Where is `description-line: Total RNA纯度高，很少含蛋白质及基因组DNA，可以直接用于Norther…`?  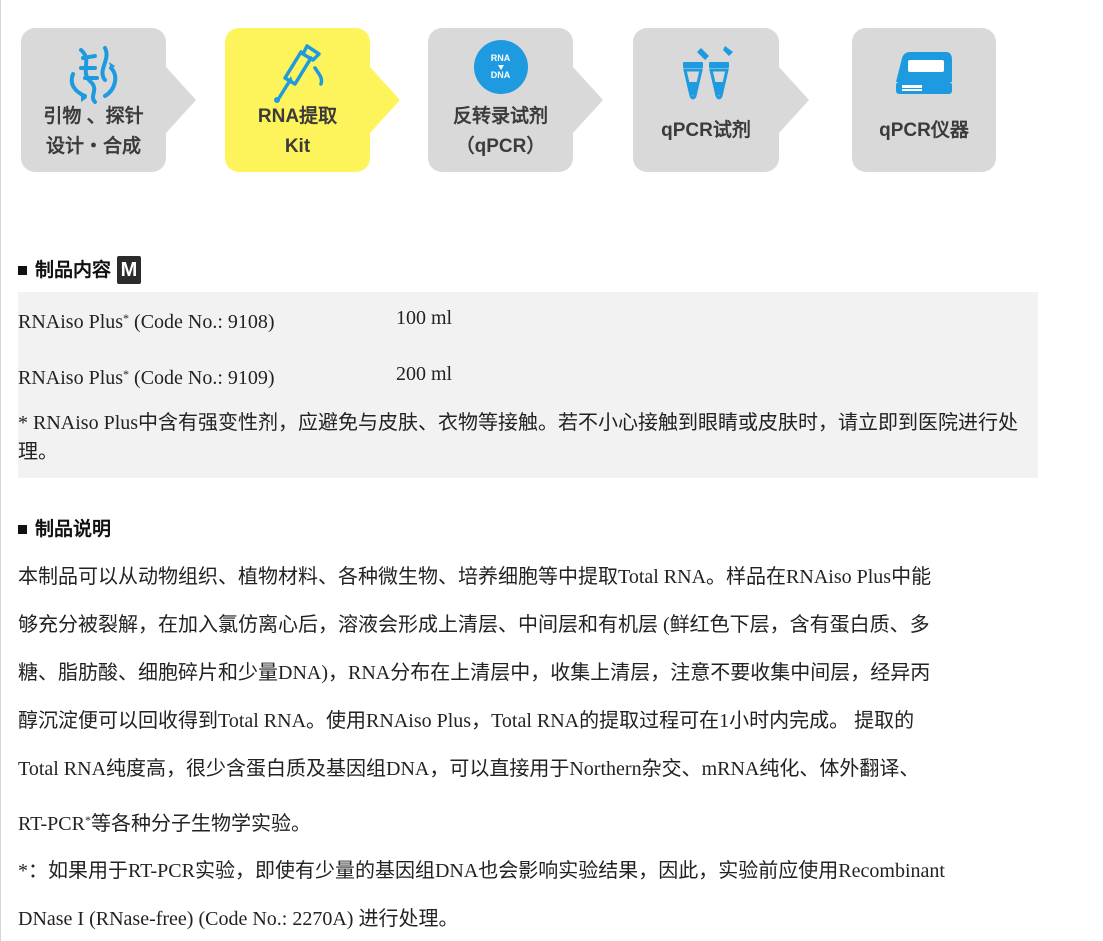 description-line: Total RNA纯度高，很少含蛋白质及基因组DNA，可以直接用于Norther… is located at coordinates (469, 769).